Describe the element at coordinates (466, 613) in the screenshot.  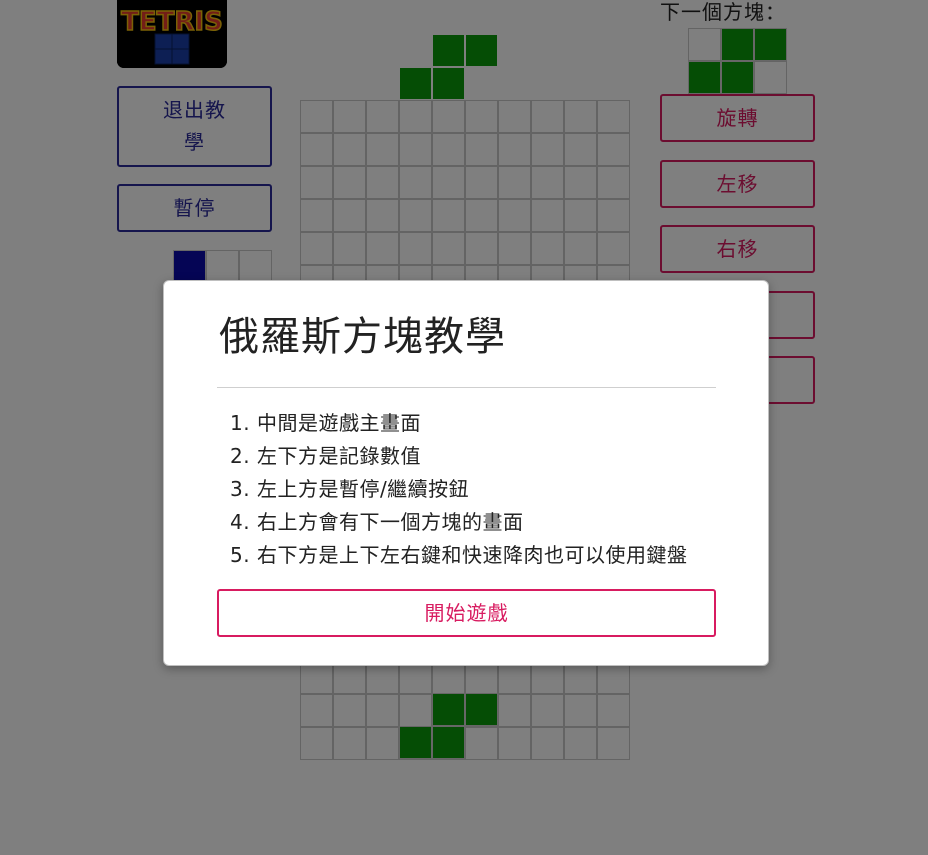
I see `start-game-button: 開始遊戲` at that location.